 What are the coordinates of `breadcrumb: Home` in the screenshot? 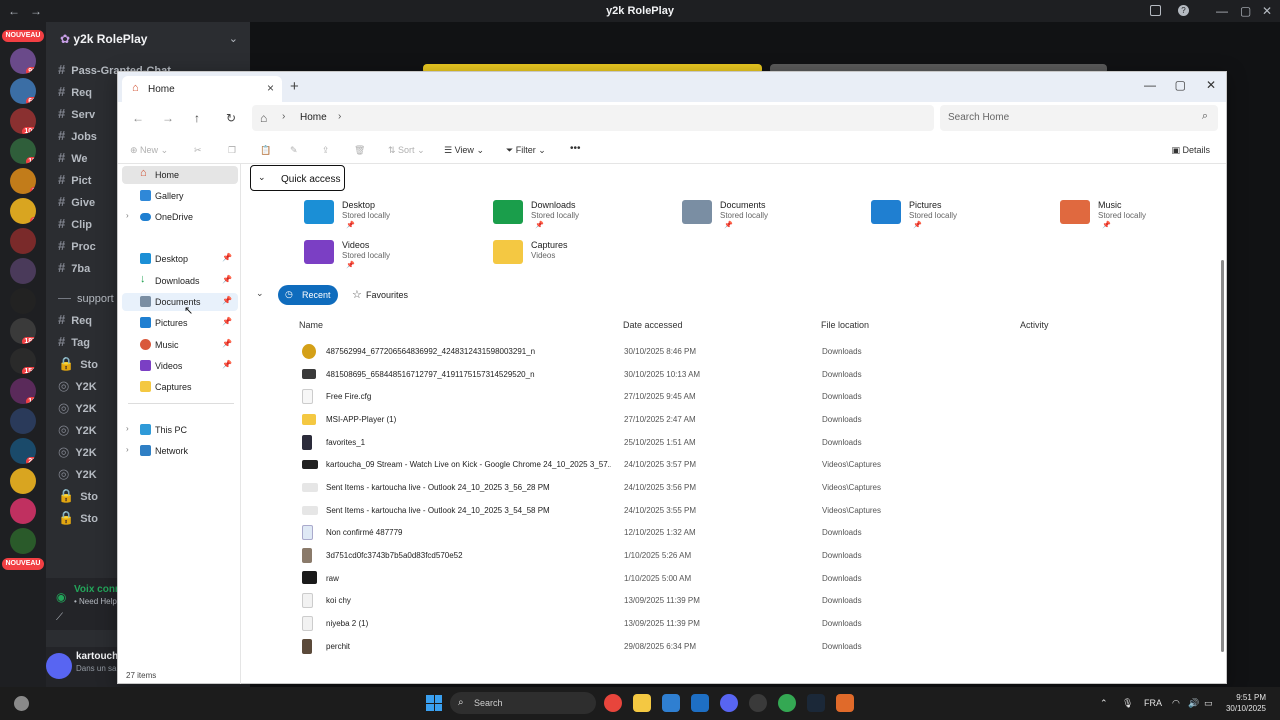 It's located at (313, 117).